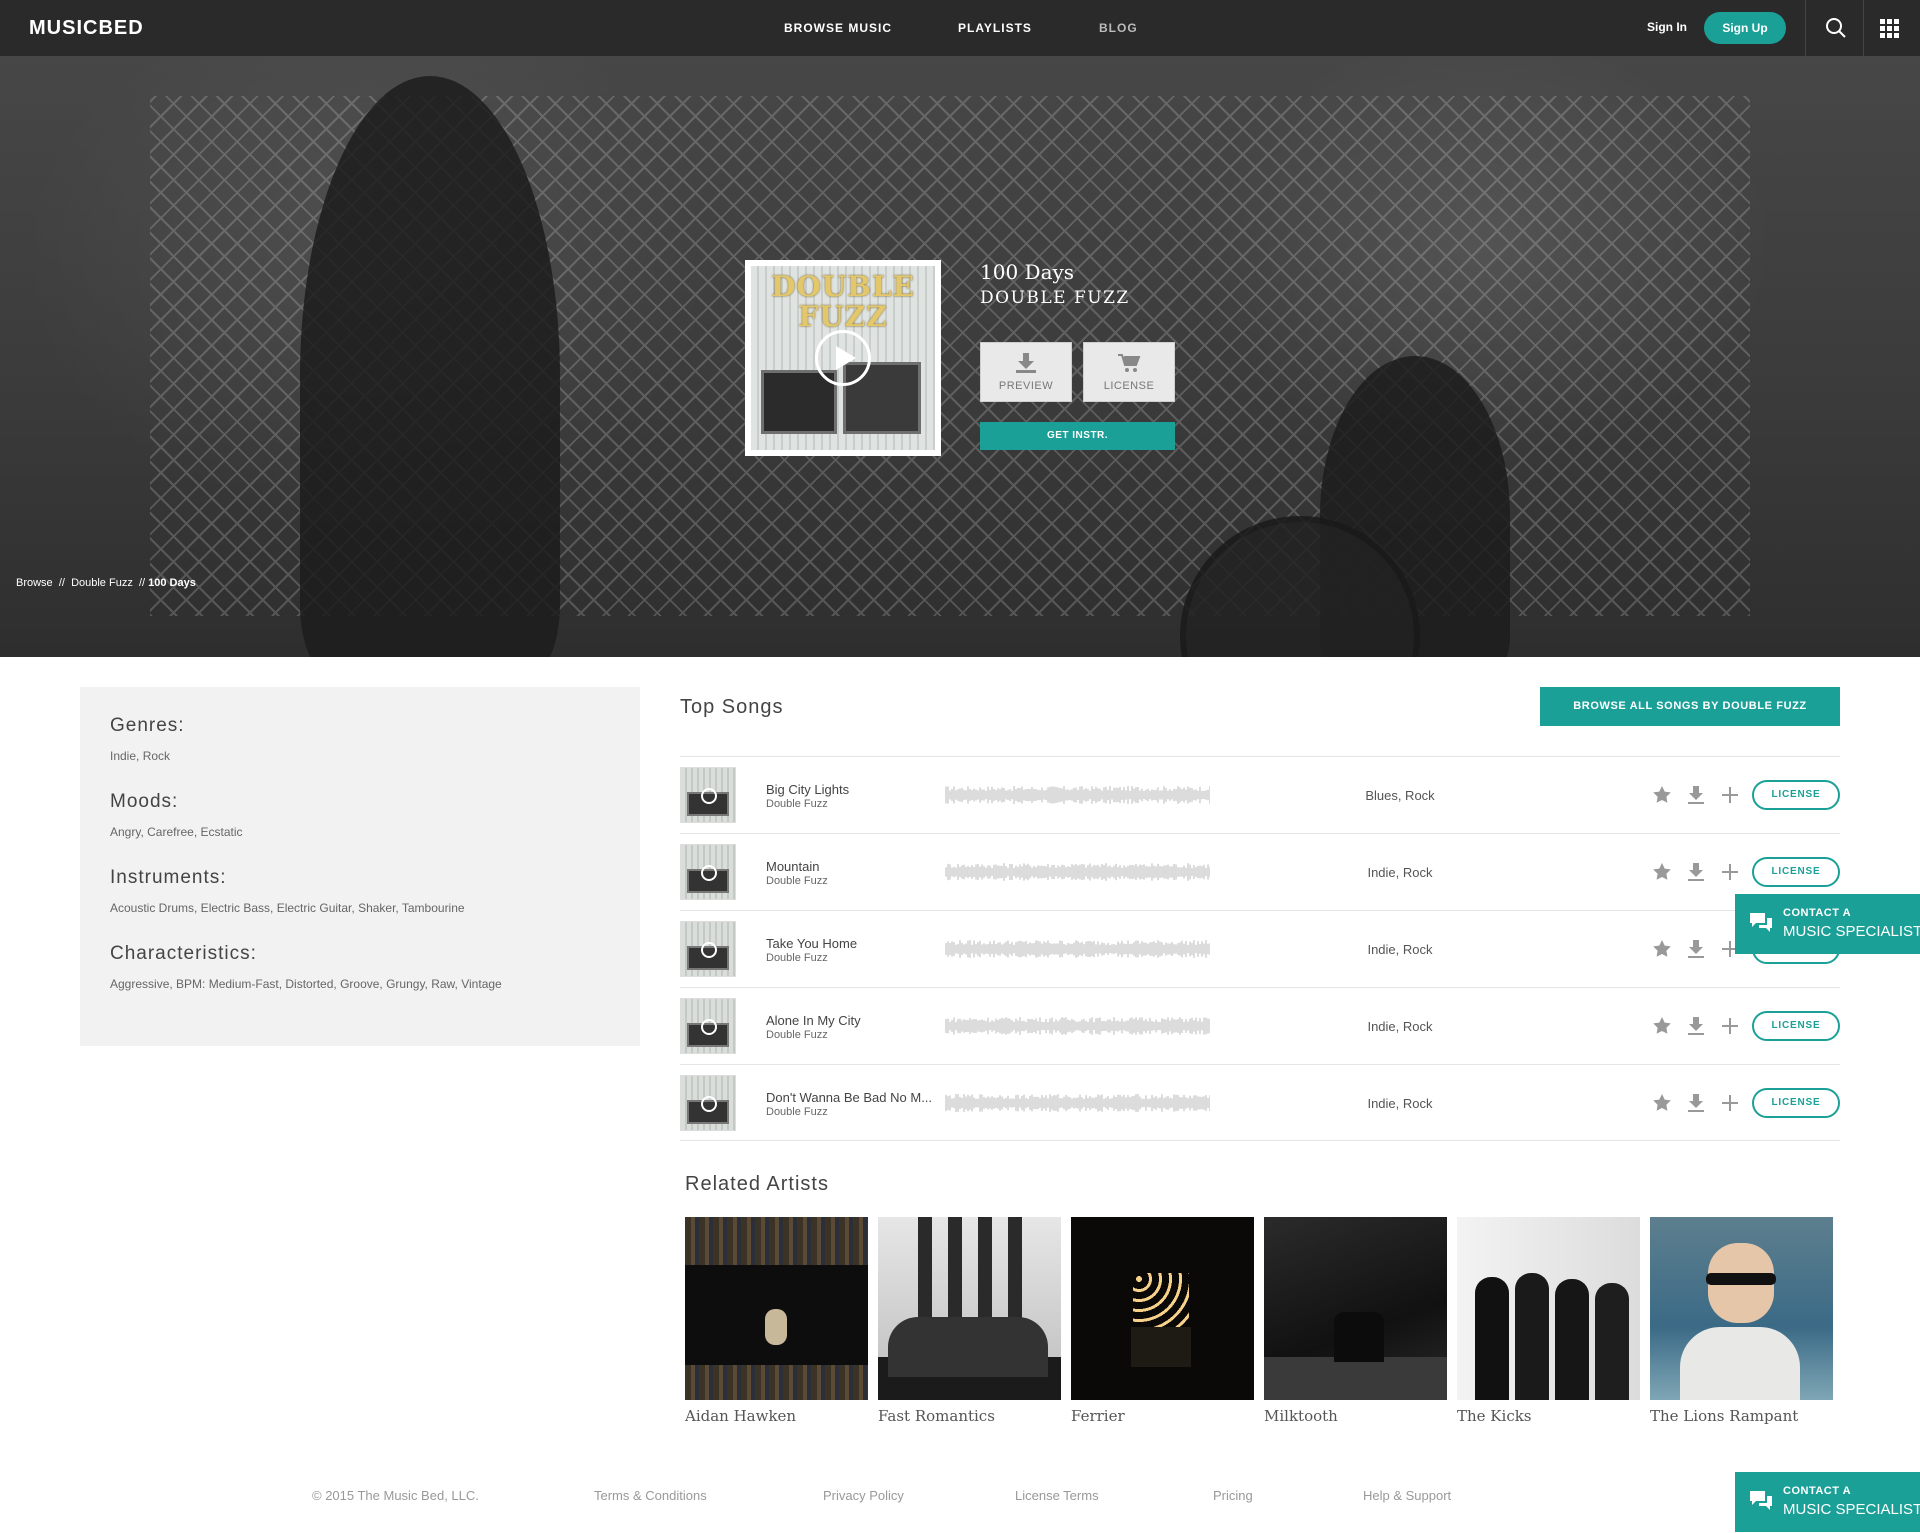 The image size is (1920, 1533). Describe the element at coordinates (776, 1416) in the screenshot. I see `artist-name: Aidan Hawken` at that location.